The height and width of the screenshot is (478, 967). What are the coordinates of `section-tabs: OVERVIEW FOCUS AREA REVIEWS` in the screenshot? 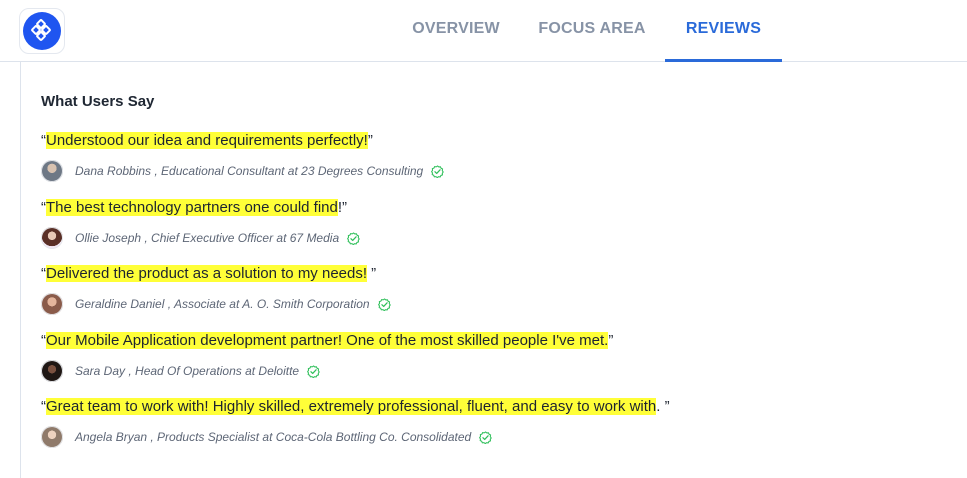 It's located at (483, 31).